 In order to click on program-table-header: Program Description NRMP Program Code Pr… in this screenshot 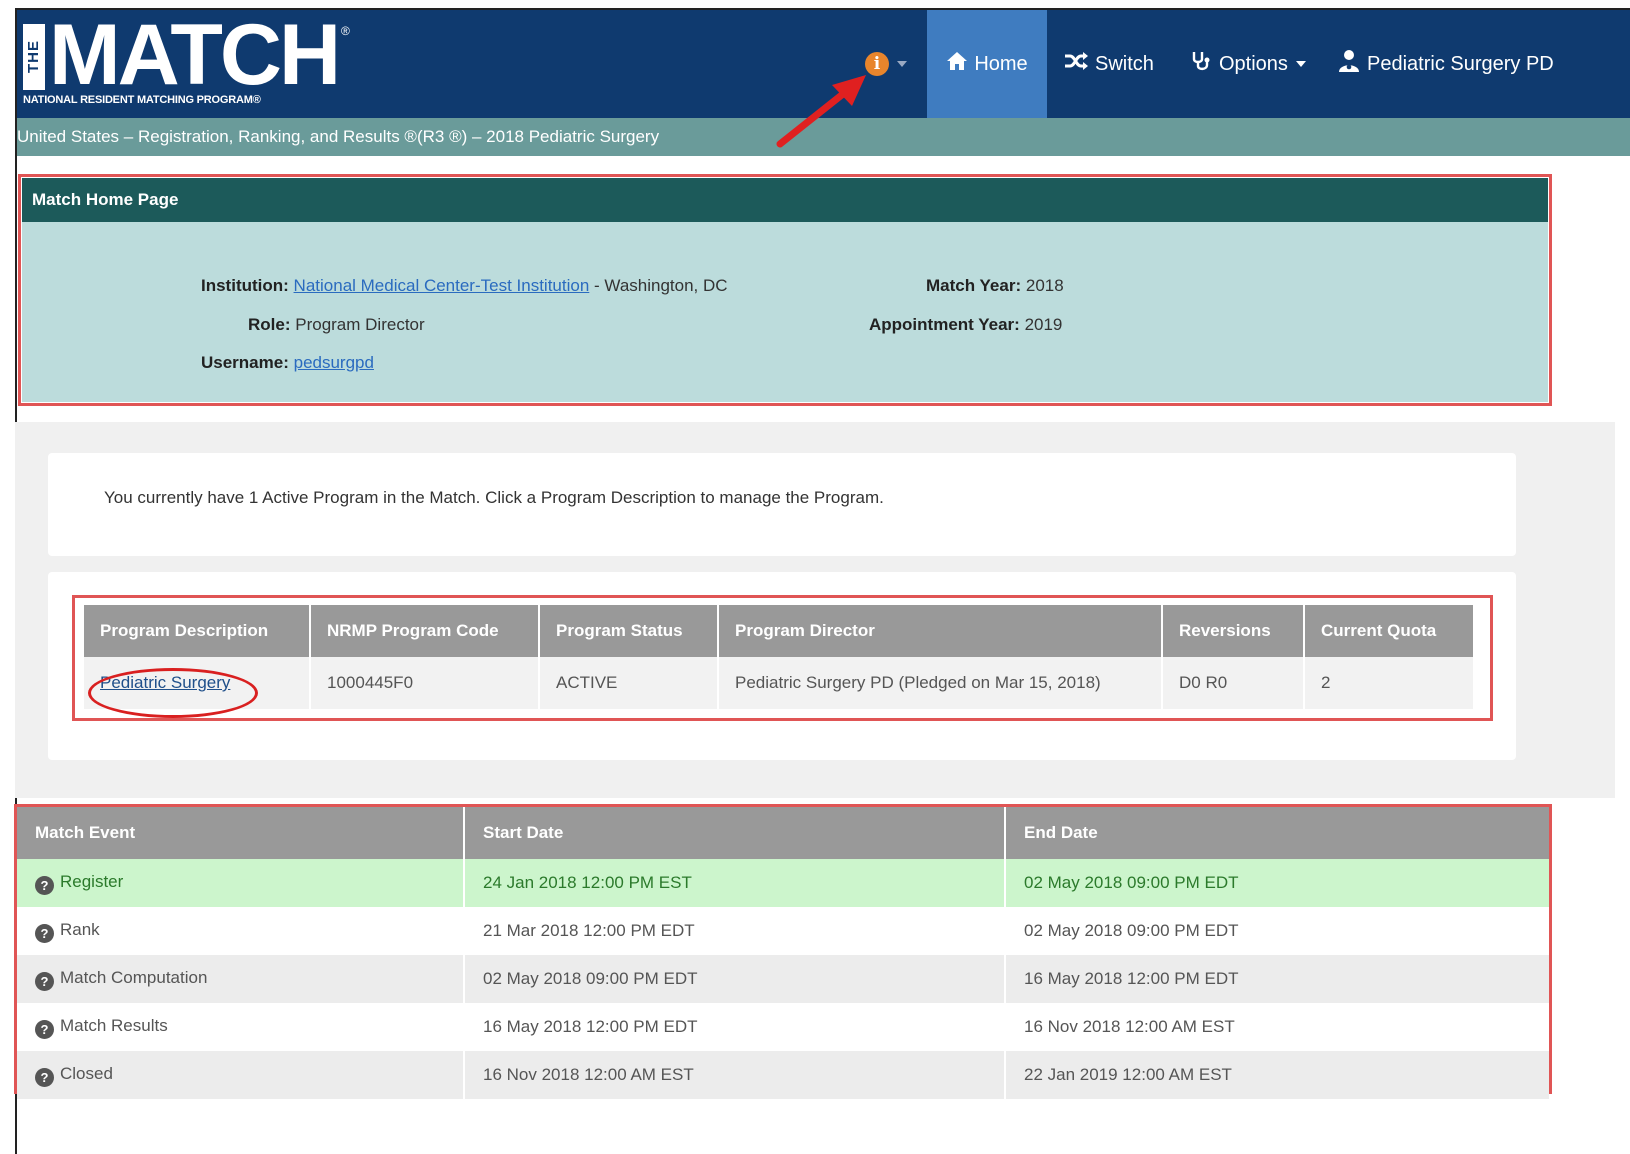, I will do `click(778, 631)`.